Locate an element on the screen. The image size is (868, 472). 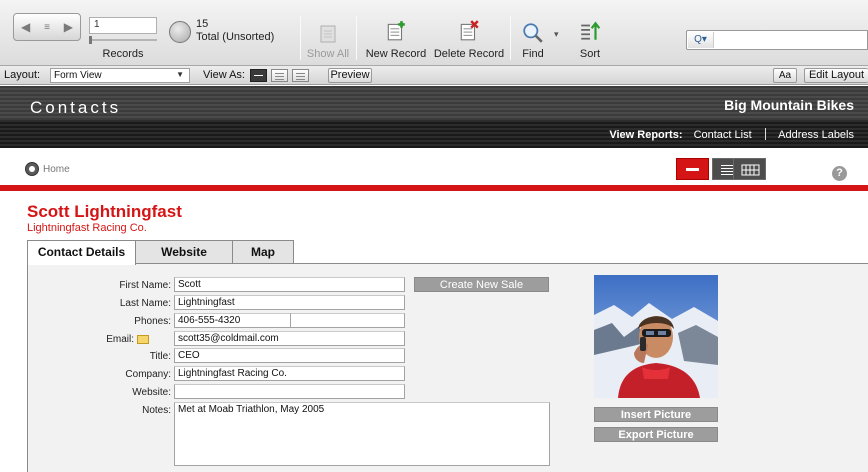
book-icon: ≡ is located at coordinates (47, 27).